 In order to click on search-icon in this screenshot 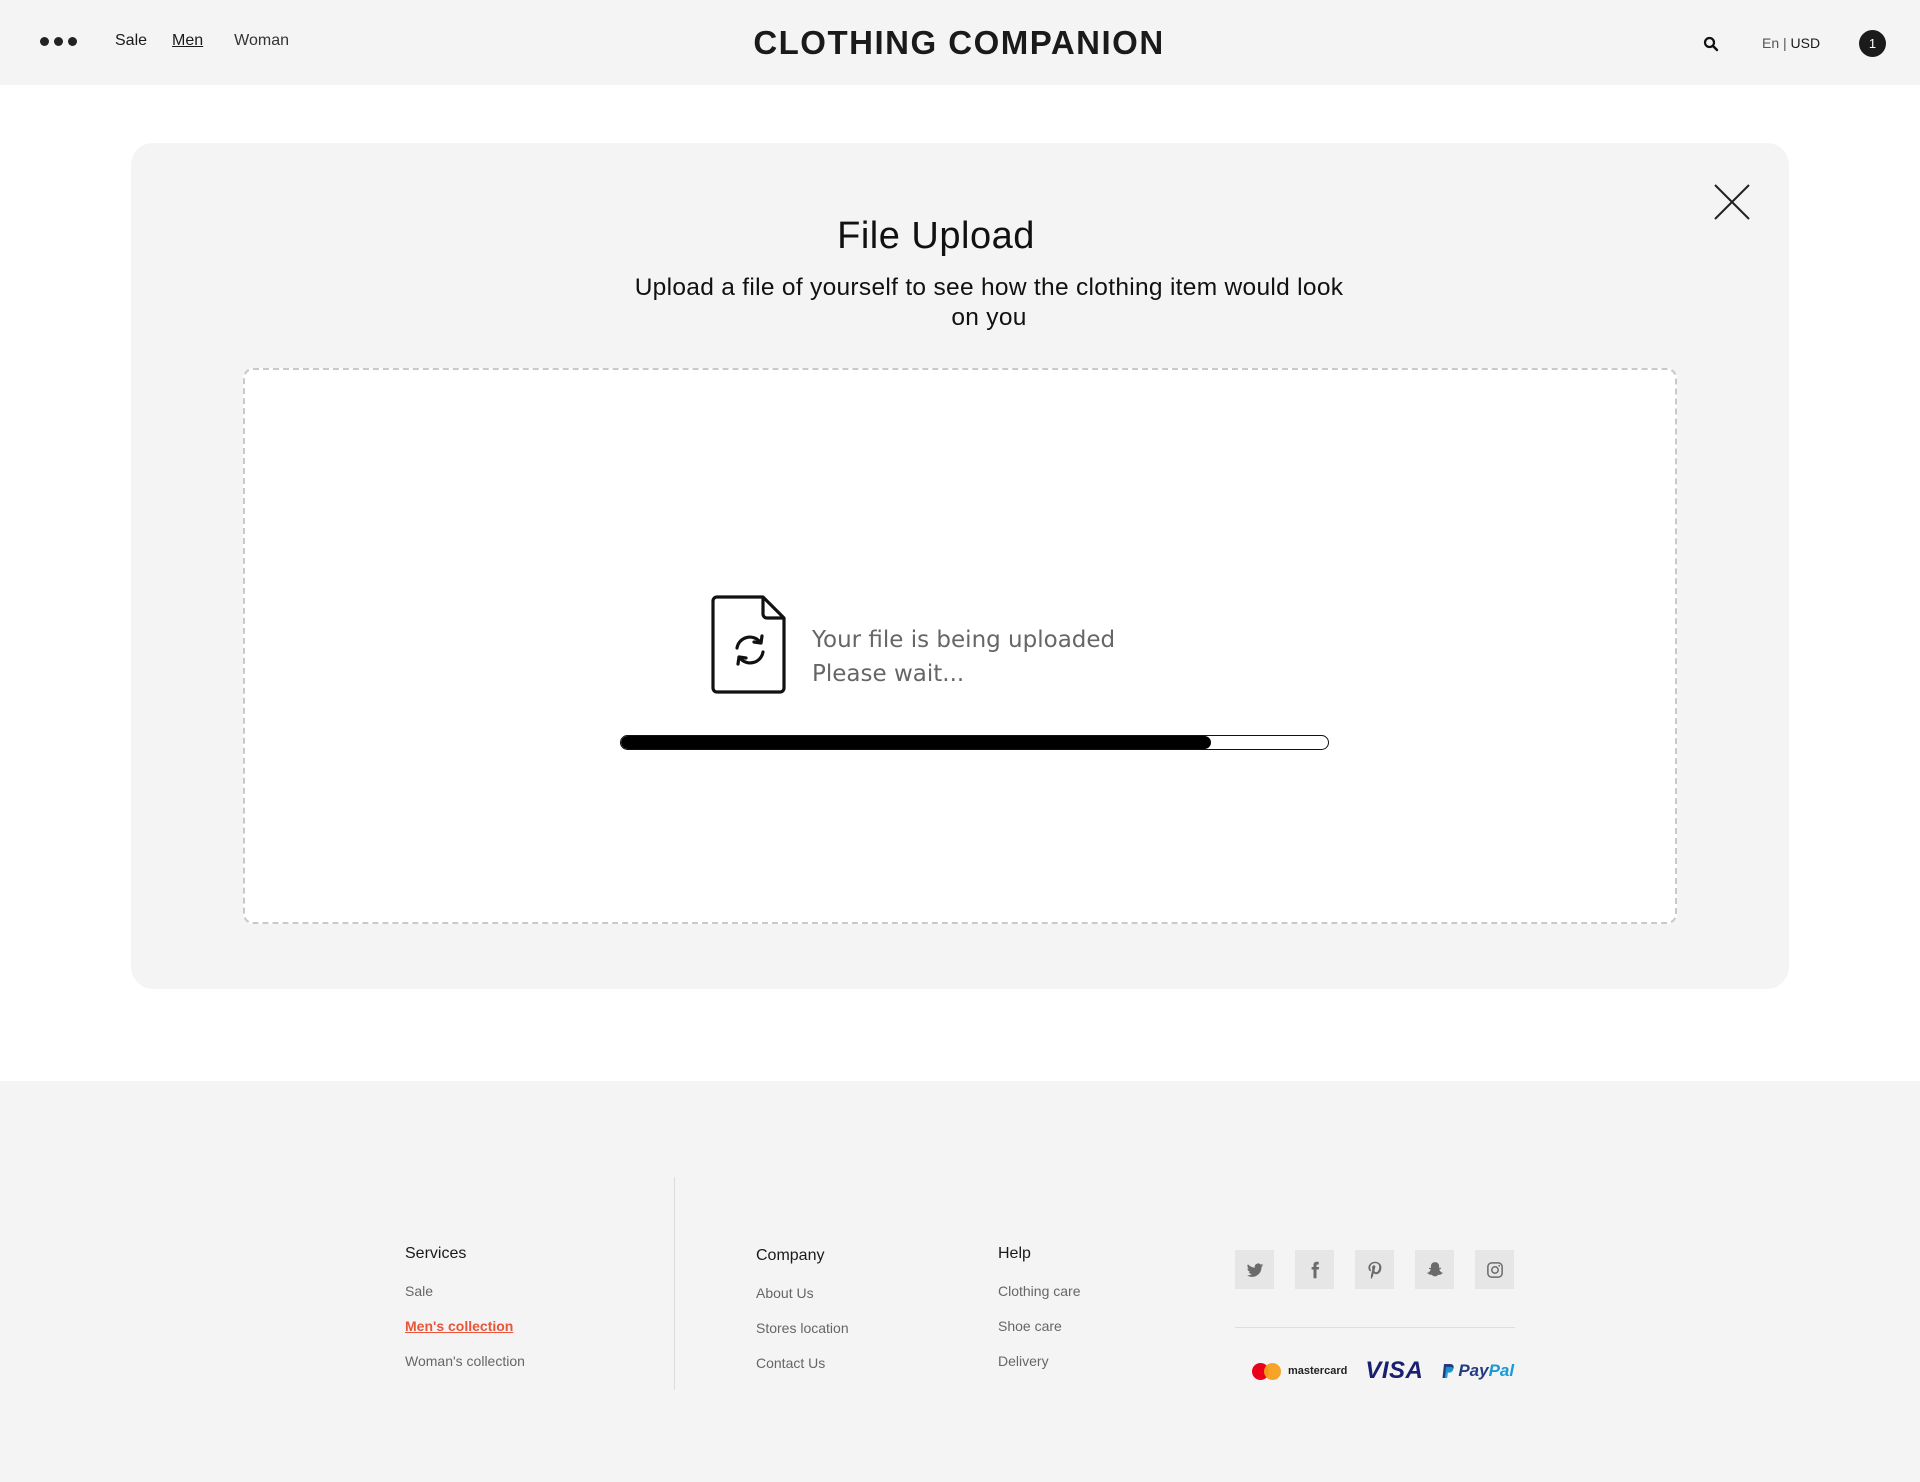, I will do `click(1711, 44)`.